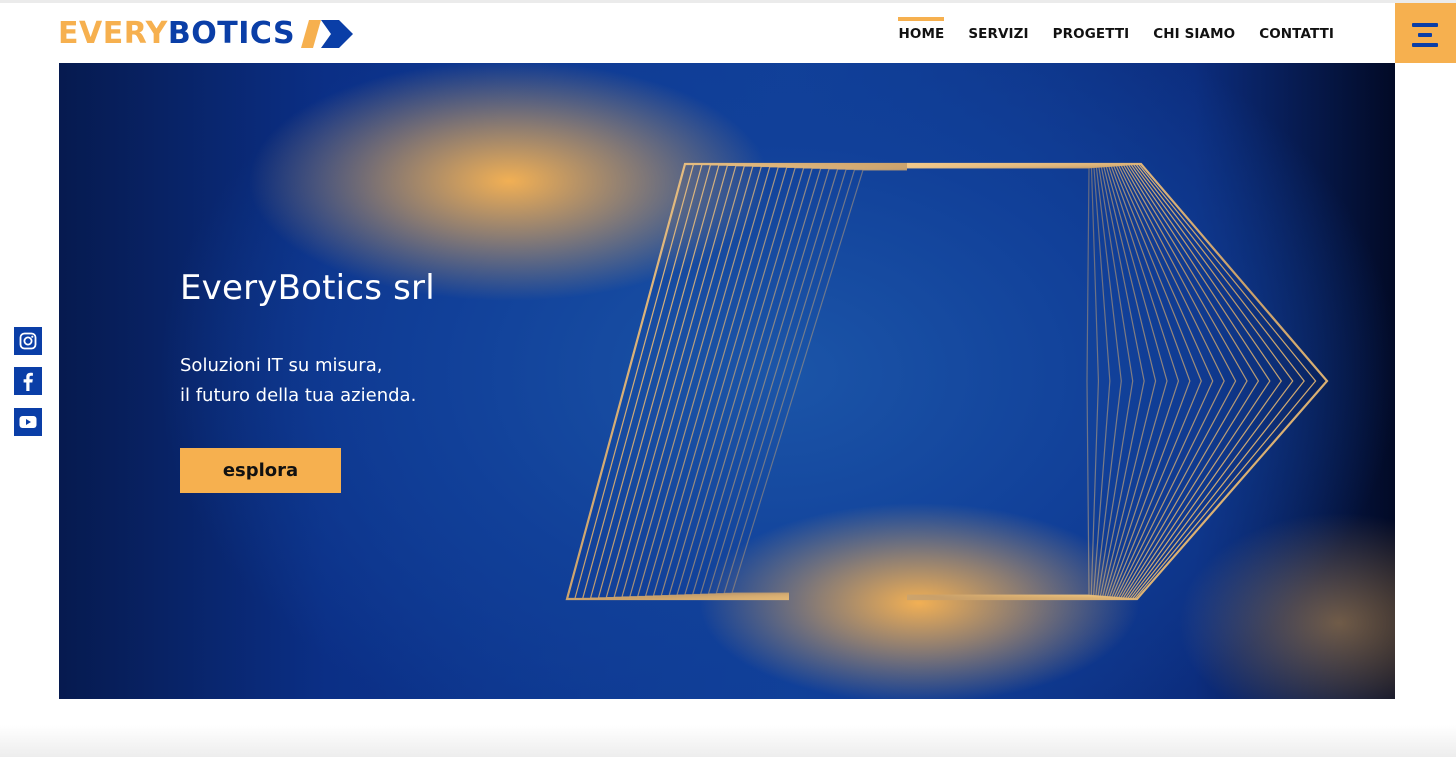 The height and width of the screenshot is (757, 1456). I want to click on nav-home: HOME, so click(921, 29).